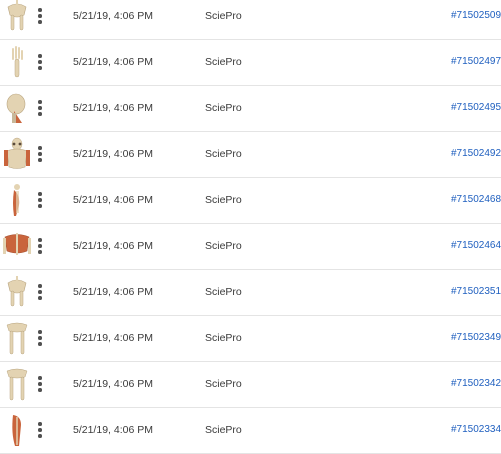  Describe the element at coordinates (17, 62) in the screenshot. I see `hand-bones-icon` at that location.